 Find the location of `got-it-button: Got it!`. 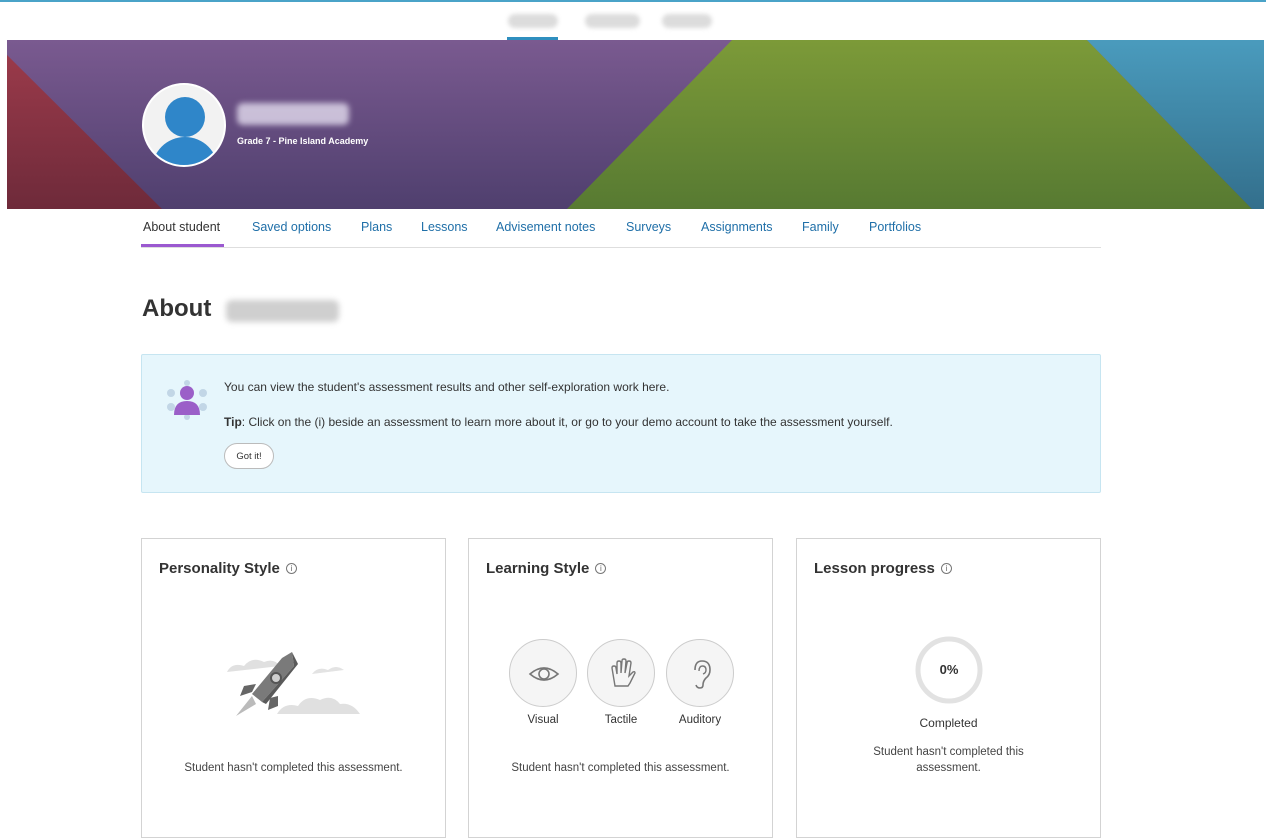

got-it-button: Got it! is located at coordinates (249, 456).